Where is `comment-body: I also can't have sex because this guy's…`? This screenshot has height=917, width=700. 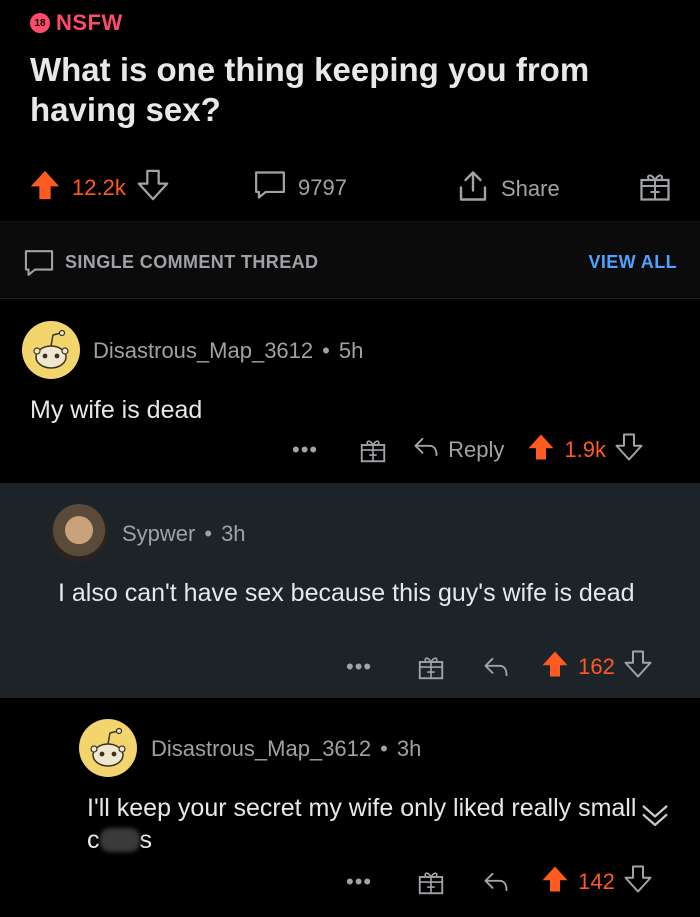 comment-body: I also can't have sex because this guy's… is located at coordinates (346, 593).